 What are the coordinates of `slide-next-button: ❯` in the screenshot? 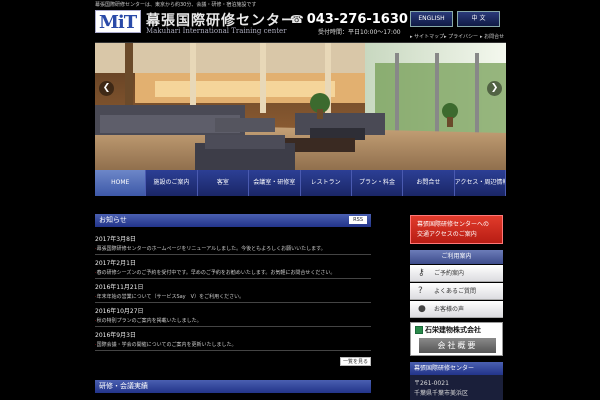 It's located at (494, 88).